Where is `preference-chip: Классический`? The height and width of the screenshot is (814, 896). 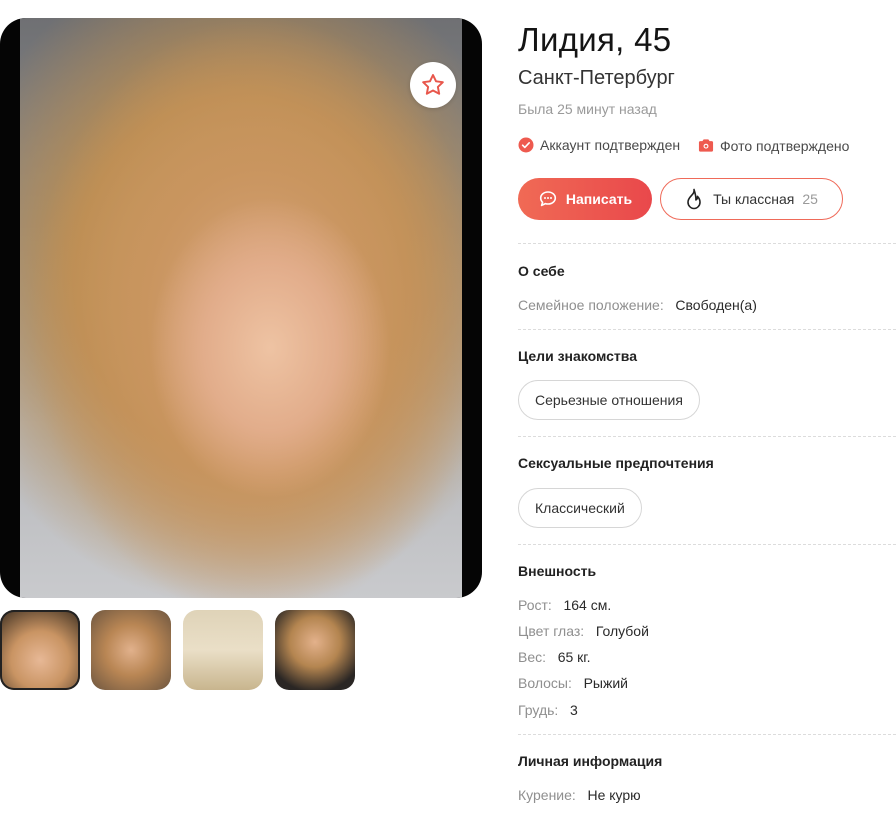 preference-chip: Классический is located at coordinates (580, 508).